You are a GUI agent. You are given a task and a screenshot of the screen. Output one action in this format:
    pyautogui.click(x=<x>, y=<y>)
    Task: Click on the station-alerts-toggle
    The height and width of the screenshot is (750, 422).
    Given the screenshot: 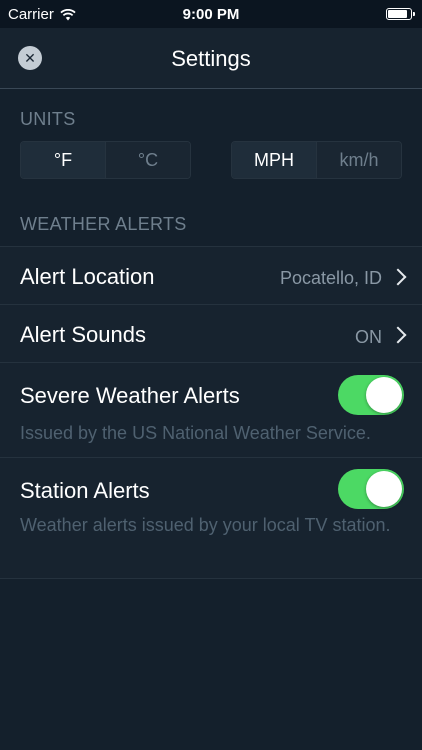 What is the action you would take?
    pyautogui.click(x=371, y=489)
    